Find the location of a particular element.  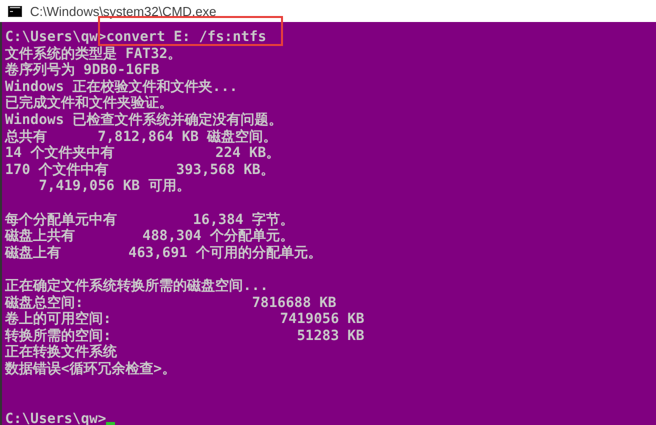

console-line: 每个分配单元中有 16,384 字节。 is located at coordinates (149, 220).